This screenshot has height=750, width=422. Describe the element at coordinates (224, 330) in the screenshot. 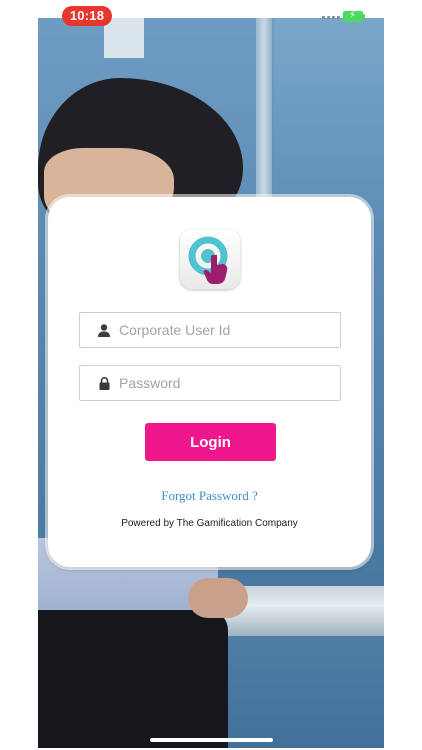

I see `user-id-input` at that location.